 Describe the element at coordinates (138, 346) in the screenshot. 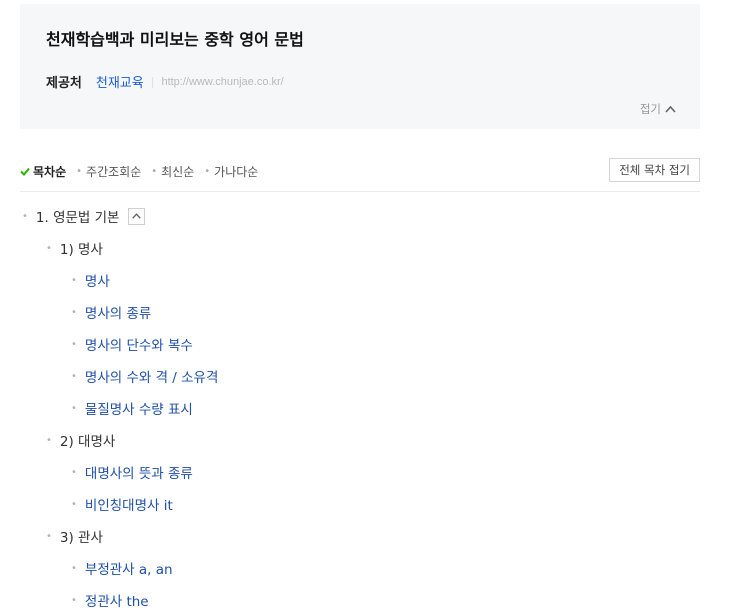

I see `toc-label: 명사의 단수와 복수` at that location.